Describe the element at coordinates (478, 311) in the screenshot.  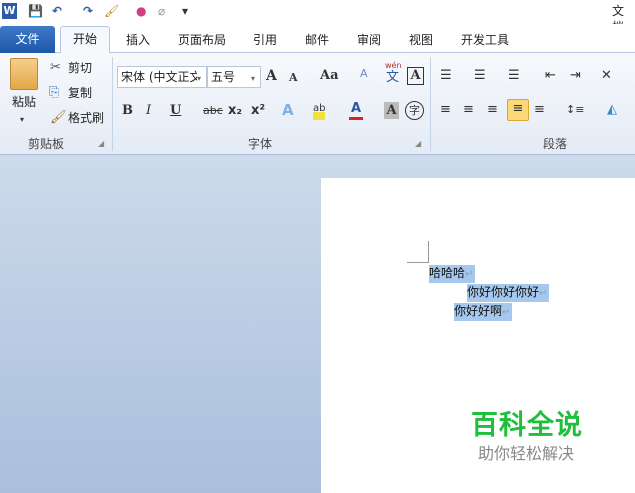
I see `line-text: 你好好啊` at that location.